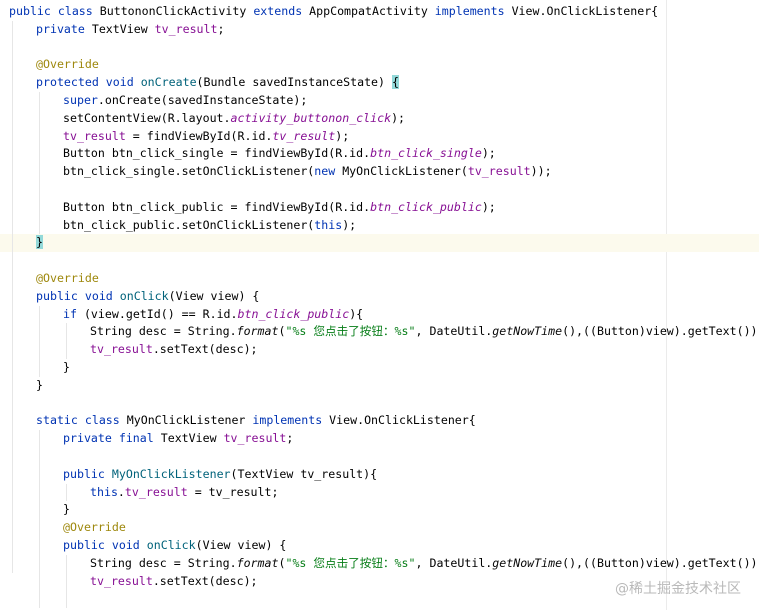 This screenshot has width=759, height=610. Describe the element at coordinates (199, 135) in the screenshot. I see `code-token: = findViewById(R.id.` at that location.